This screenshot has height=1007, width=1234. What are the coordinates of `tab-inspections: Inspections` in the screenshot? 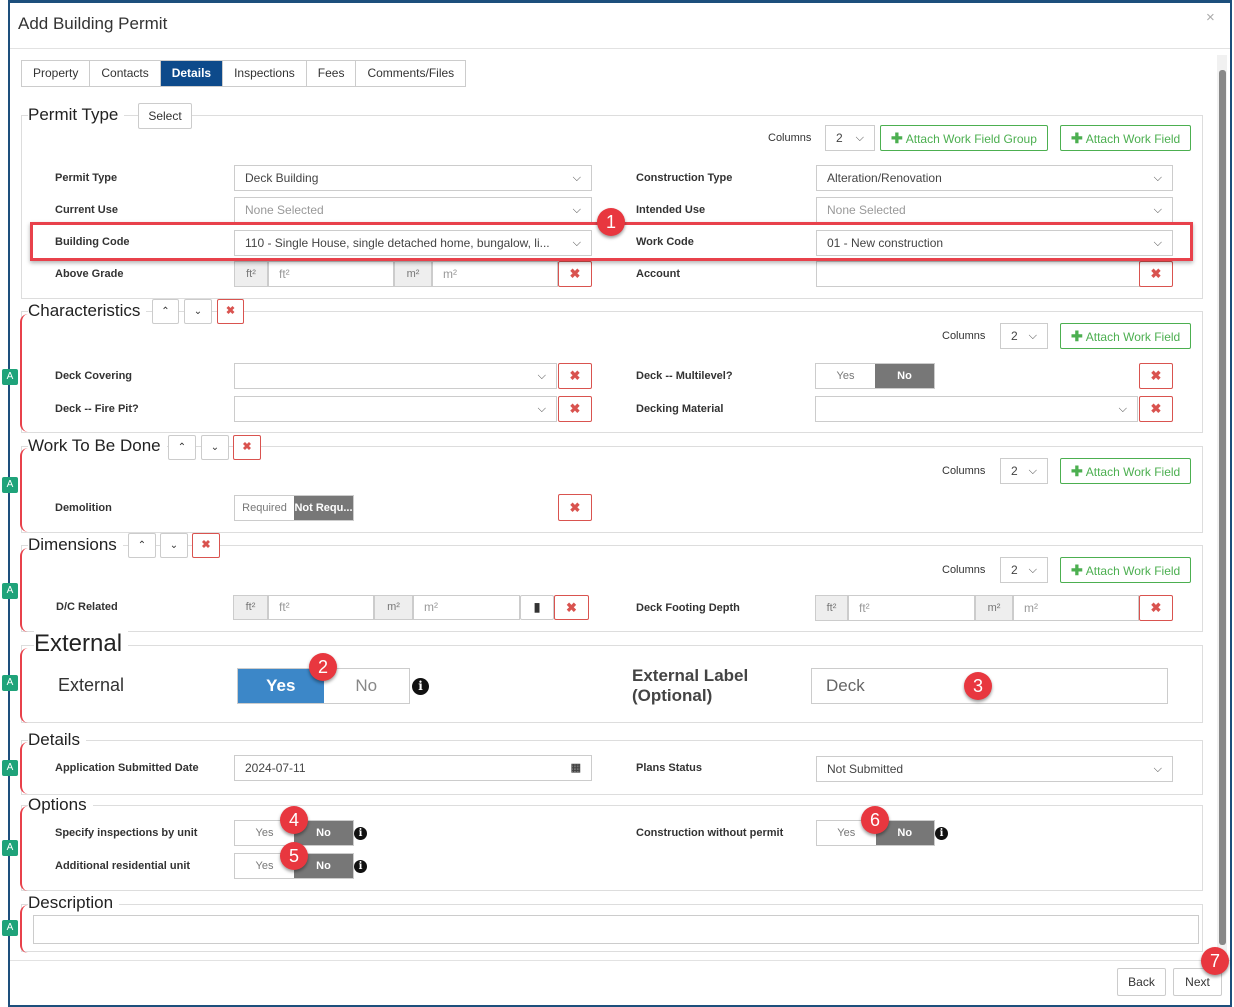 It's located at (265, 73).